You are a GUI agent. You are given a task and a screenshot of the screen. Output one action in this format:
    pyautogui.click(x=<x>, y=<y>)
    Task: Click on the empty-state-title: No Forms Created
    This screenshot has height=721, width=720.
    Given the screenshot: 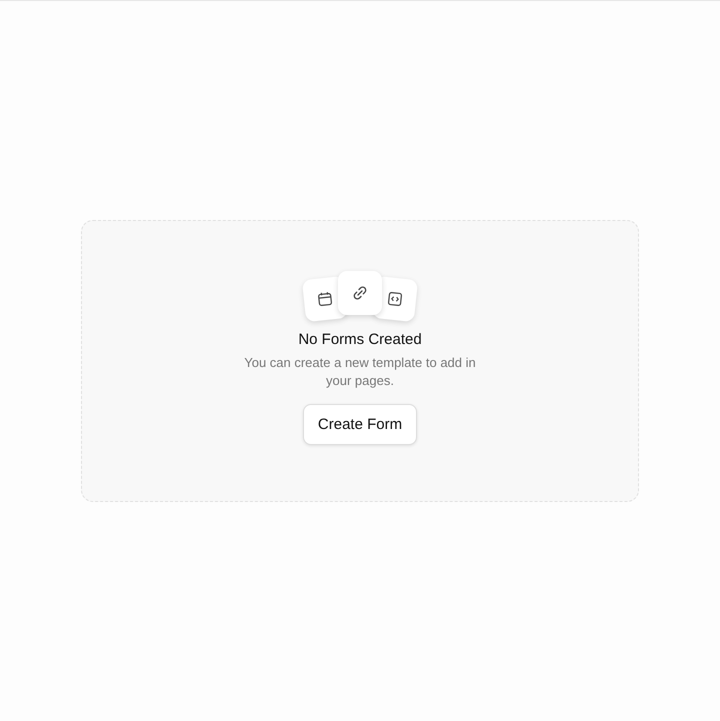 What is the action you would take?
    pyautogui.click(x=360, y=339)
    